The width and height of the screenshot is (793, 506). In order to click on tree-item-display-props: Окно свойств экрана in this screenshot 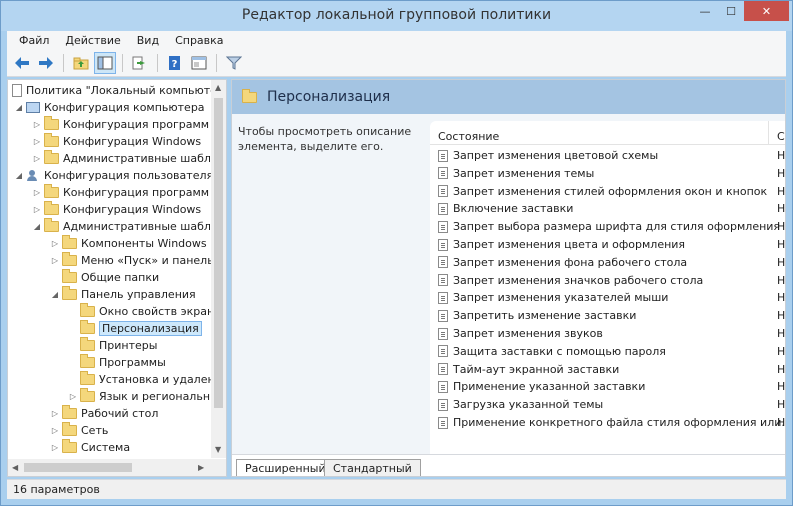, I will do `click(140, 311)`.